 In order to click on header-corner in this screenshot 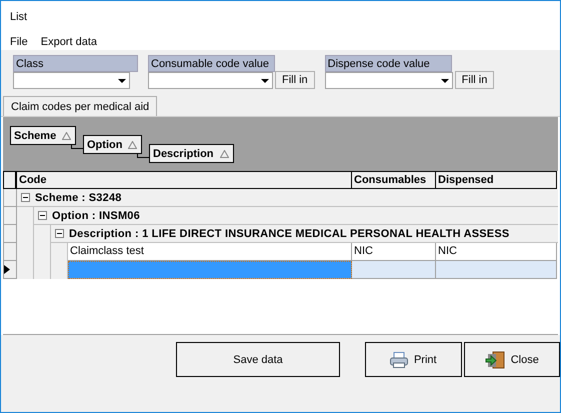, I will do `click(10, 180)`.